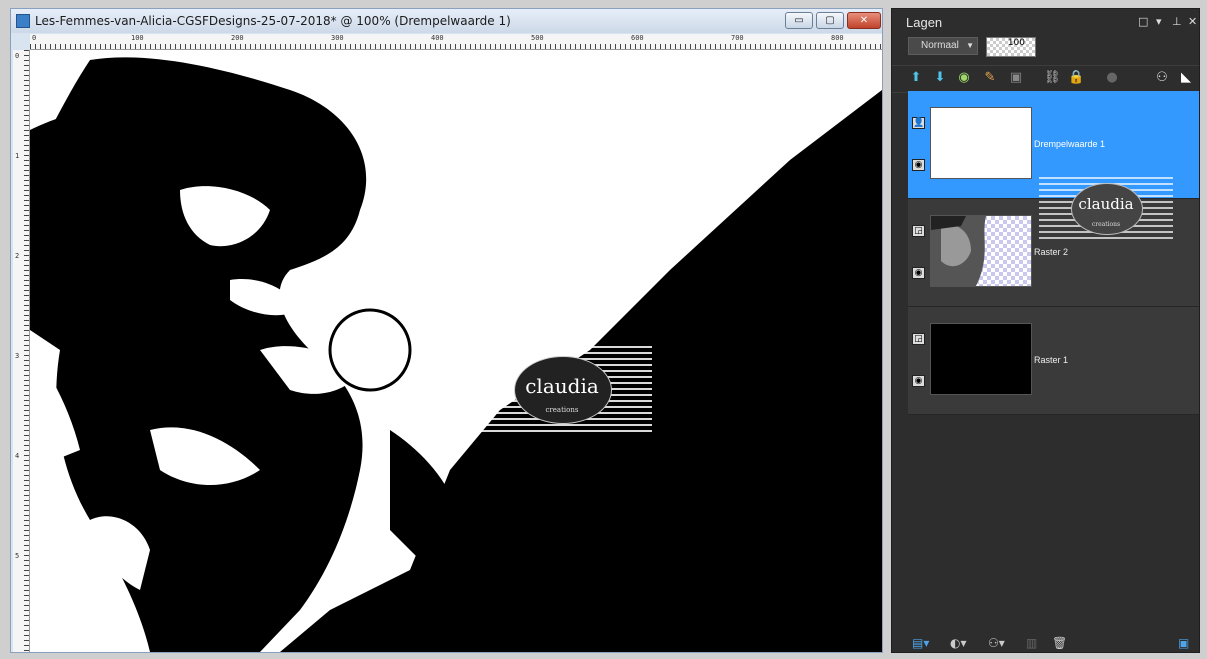 This screenshot has height=659, width=1207. Describe the element at coordinates (537, 38) in the screenshot. I see `ruler-label: 500` at that location.